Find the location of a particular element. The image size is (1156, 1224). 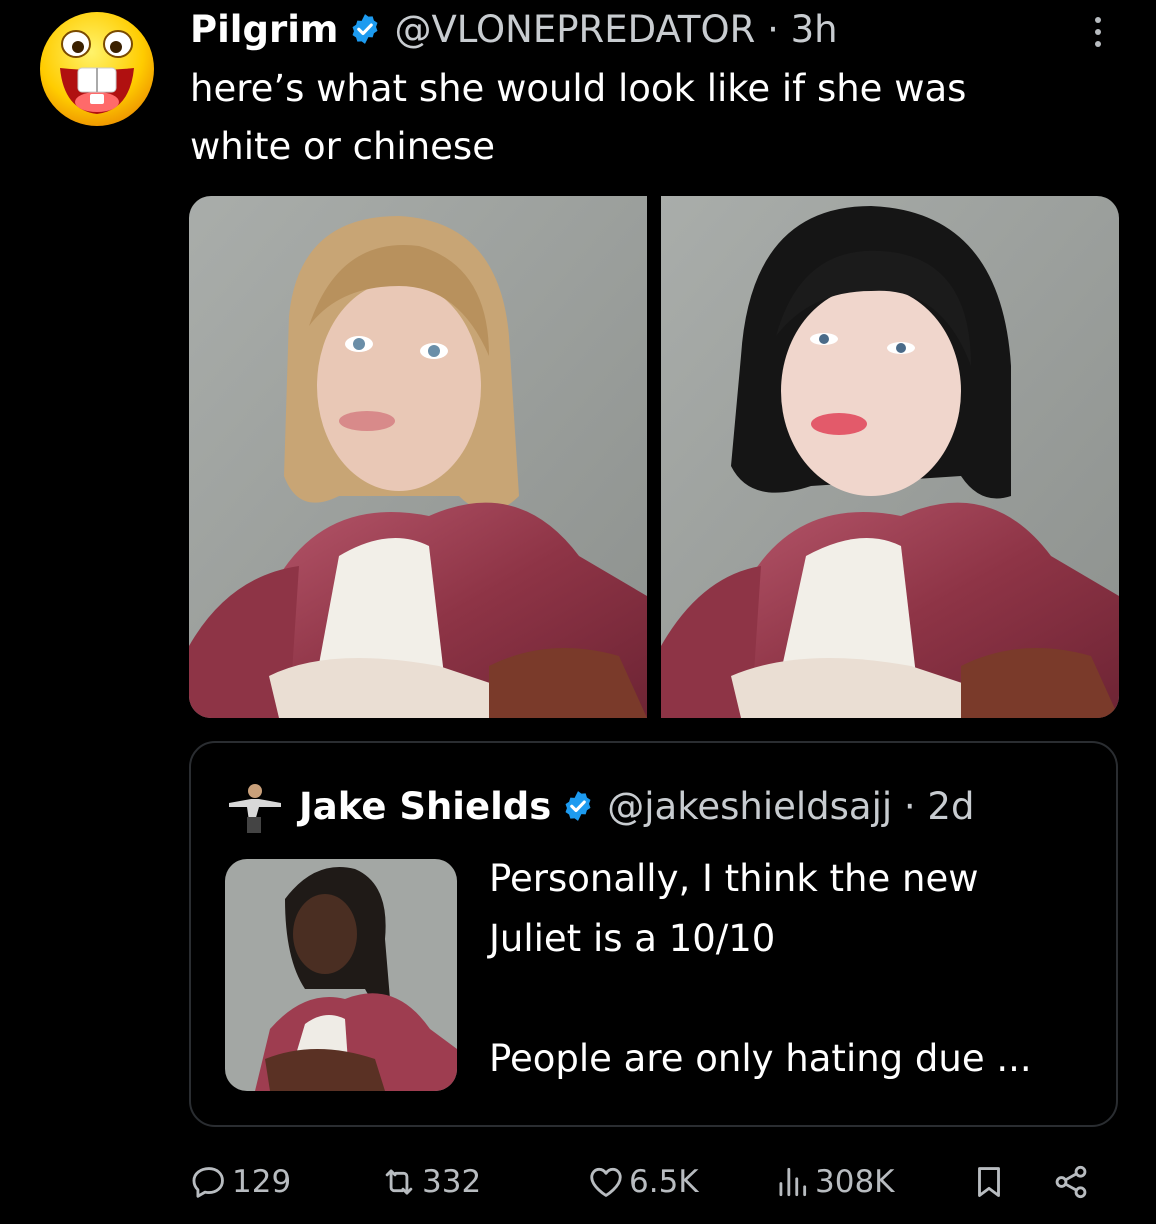

repost-button: 332 is located at coordinates (430, 1182).